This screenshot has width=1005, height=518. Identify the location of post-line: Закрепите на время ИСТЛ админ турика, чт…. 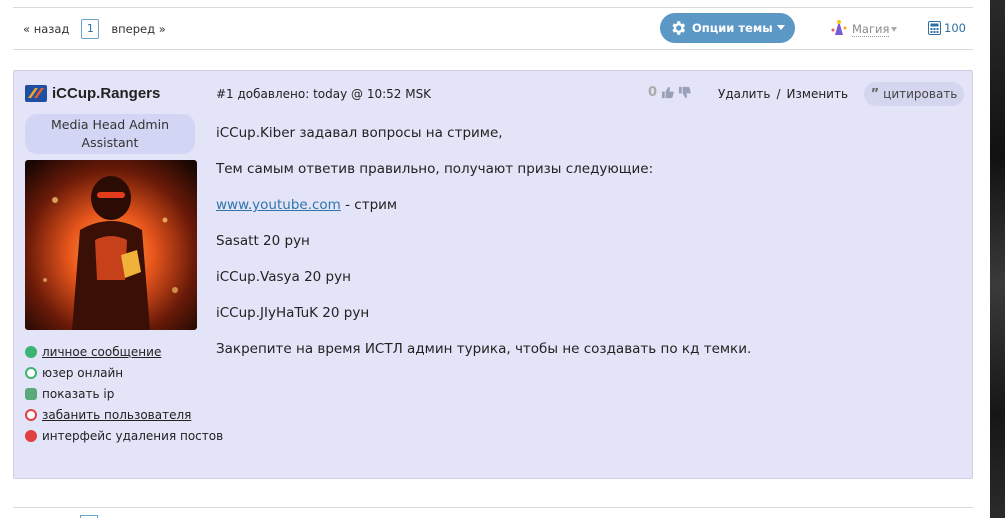
(484, 349).